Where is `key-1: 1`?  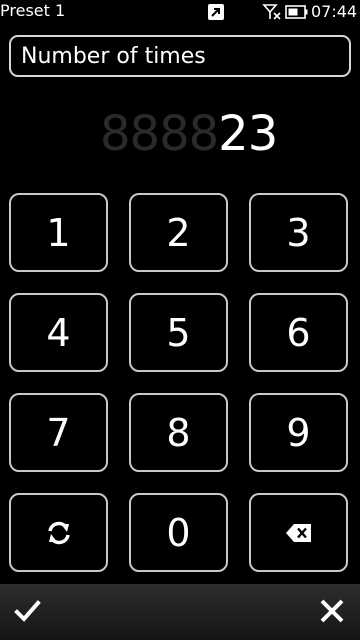 key-1: 1 is located at coordinates (58, 232).